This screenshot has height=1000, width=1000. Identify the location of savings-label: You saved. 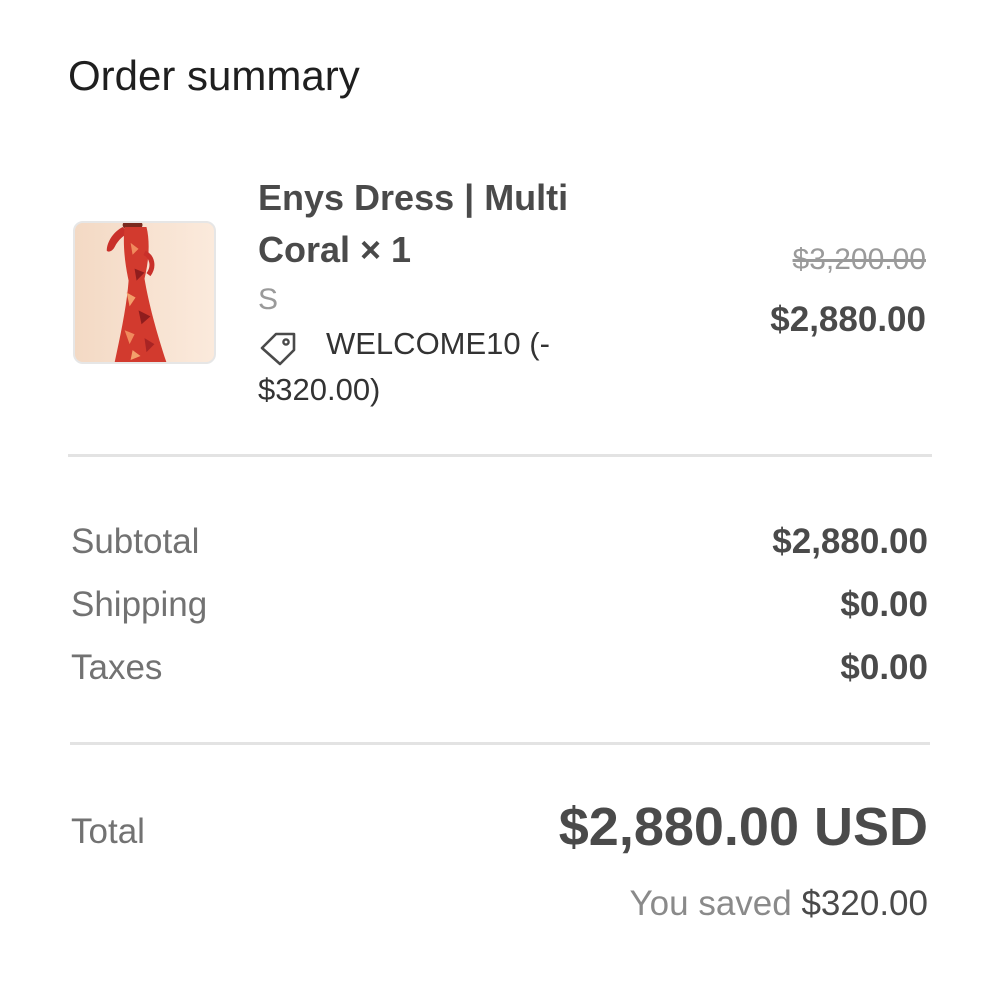
(710, 903).